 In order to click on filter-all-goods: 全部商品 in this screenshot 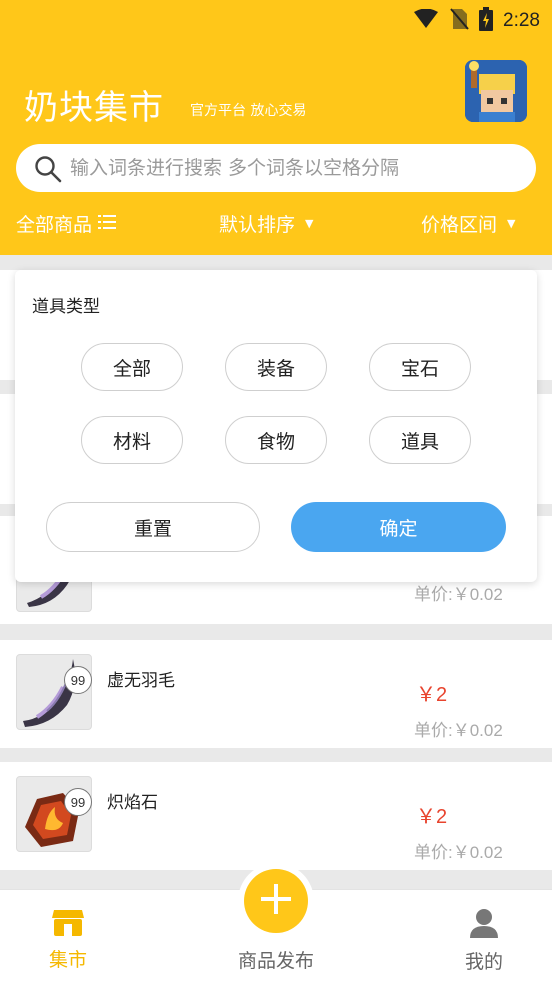, I will do `click(66, 223)`.